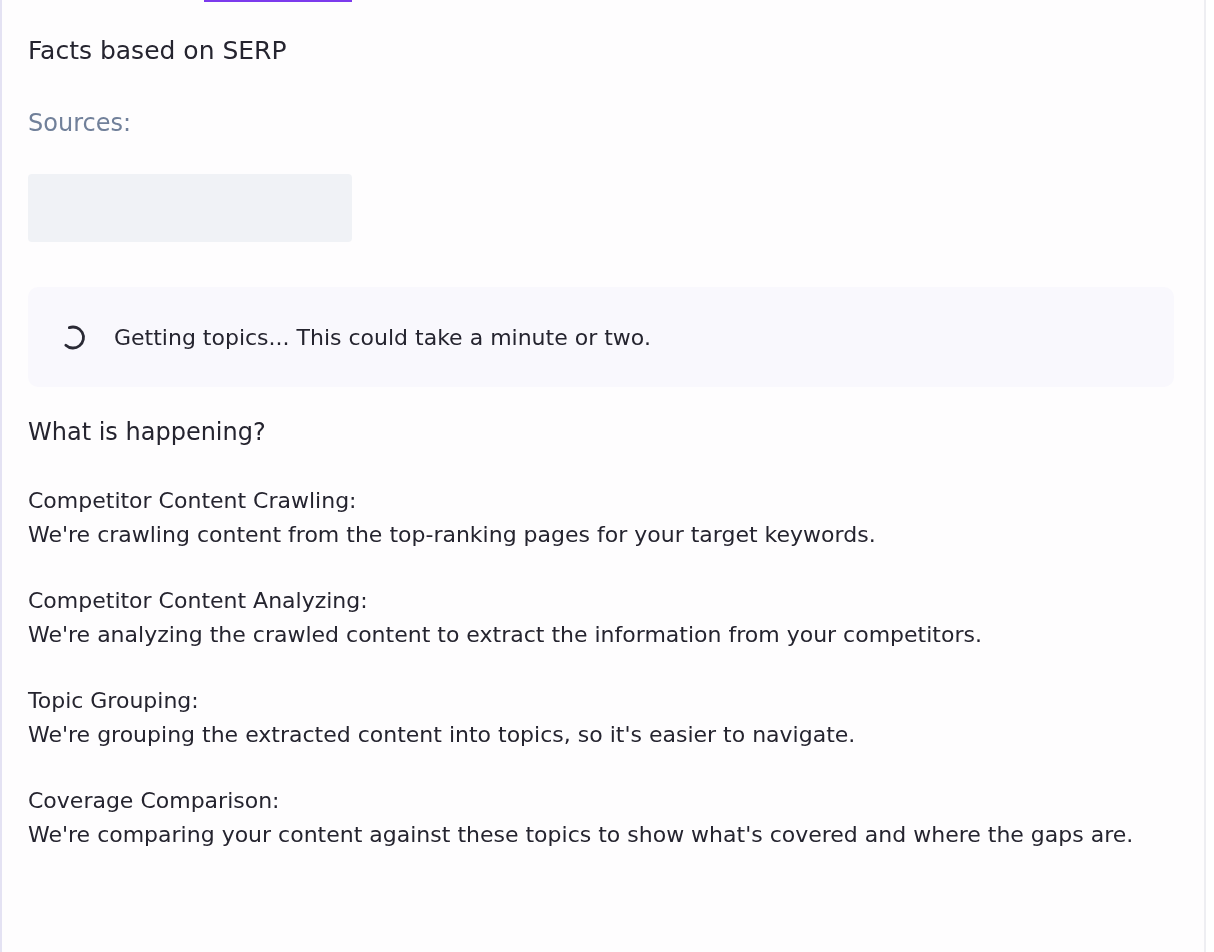  I want to click on section-title: Facts based on SERP, so click(157, 51).